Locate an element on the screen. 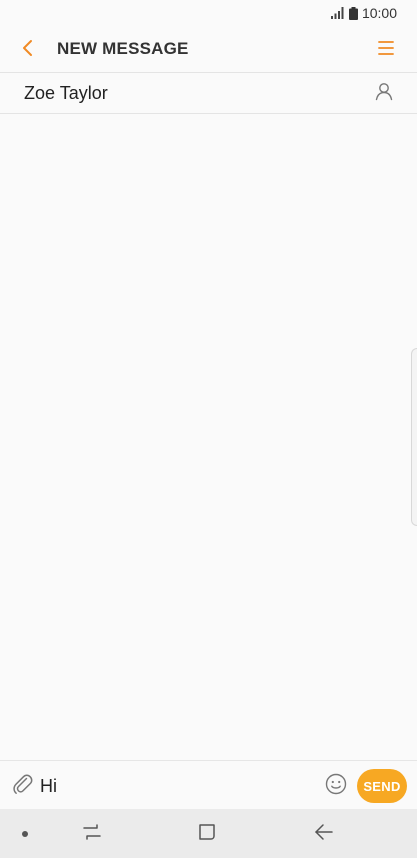 Image resolution: width=417 pixels, height=858 pixels. home-icon is located at coordinates (207, 834).